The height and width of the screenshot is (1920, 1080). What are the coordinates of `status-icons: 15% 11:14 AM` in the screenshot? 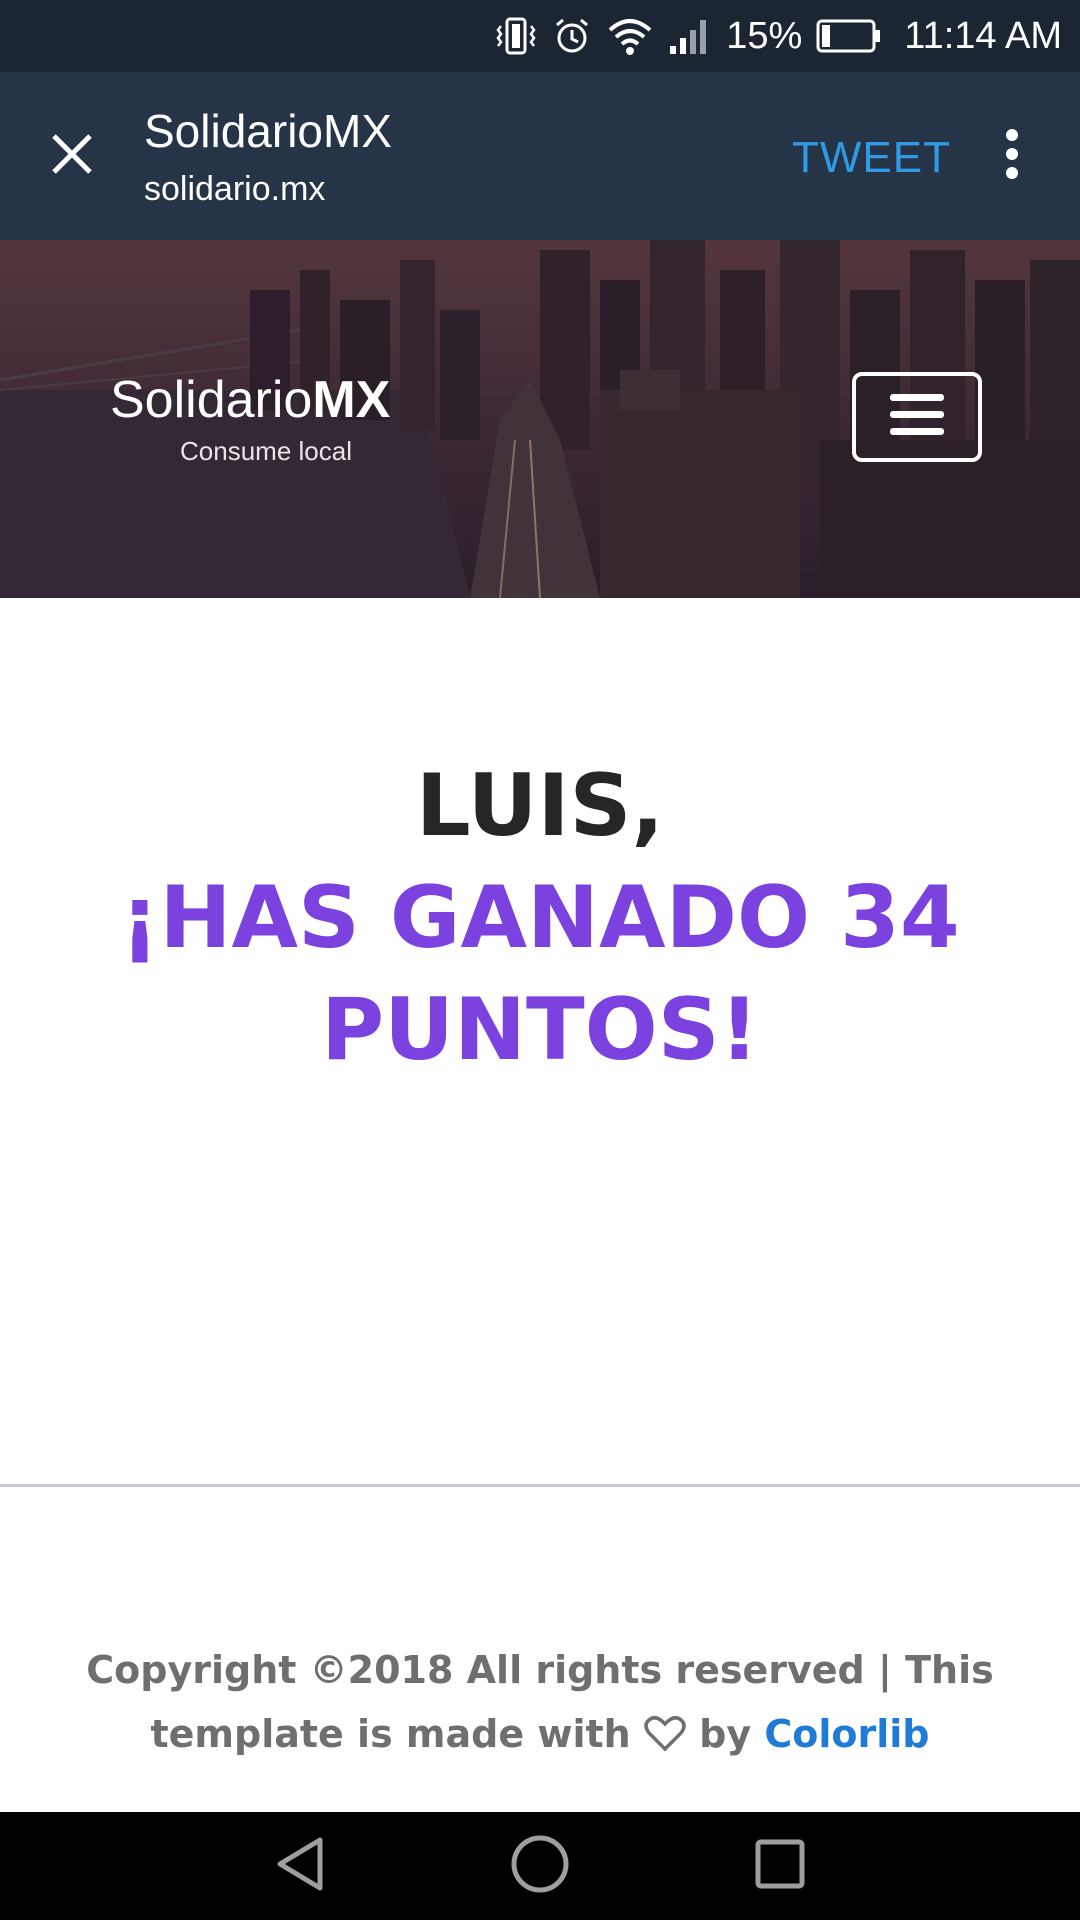 It's located at (778, 36).